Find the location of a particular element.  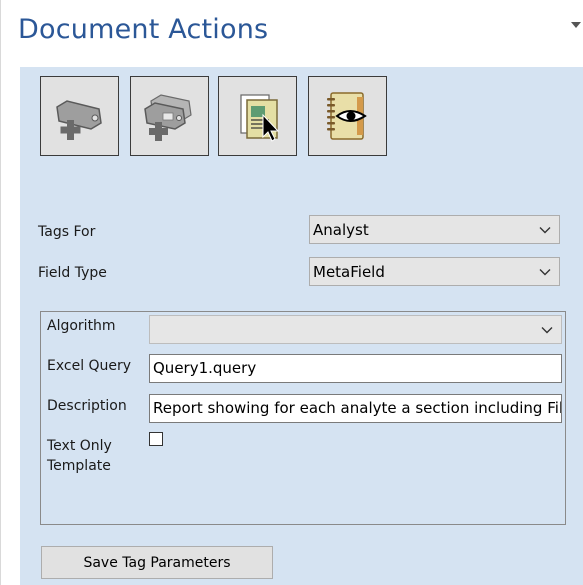

algorithm-label: Algorithm is located at coordinates (81, 326).